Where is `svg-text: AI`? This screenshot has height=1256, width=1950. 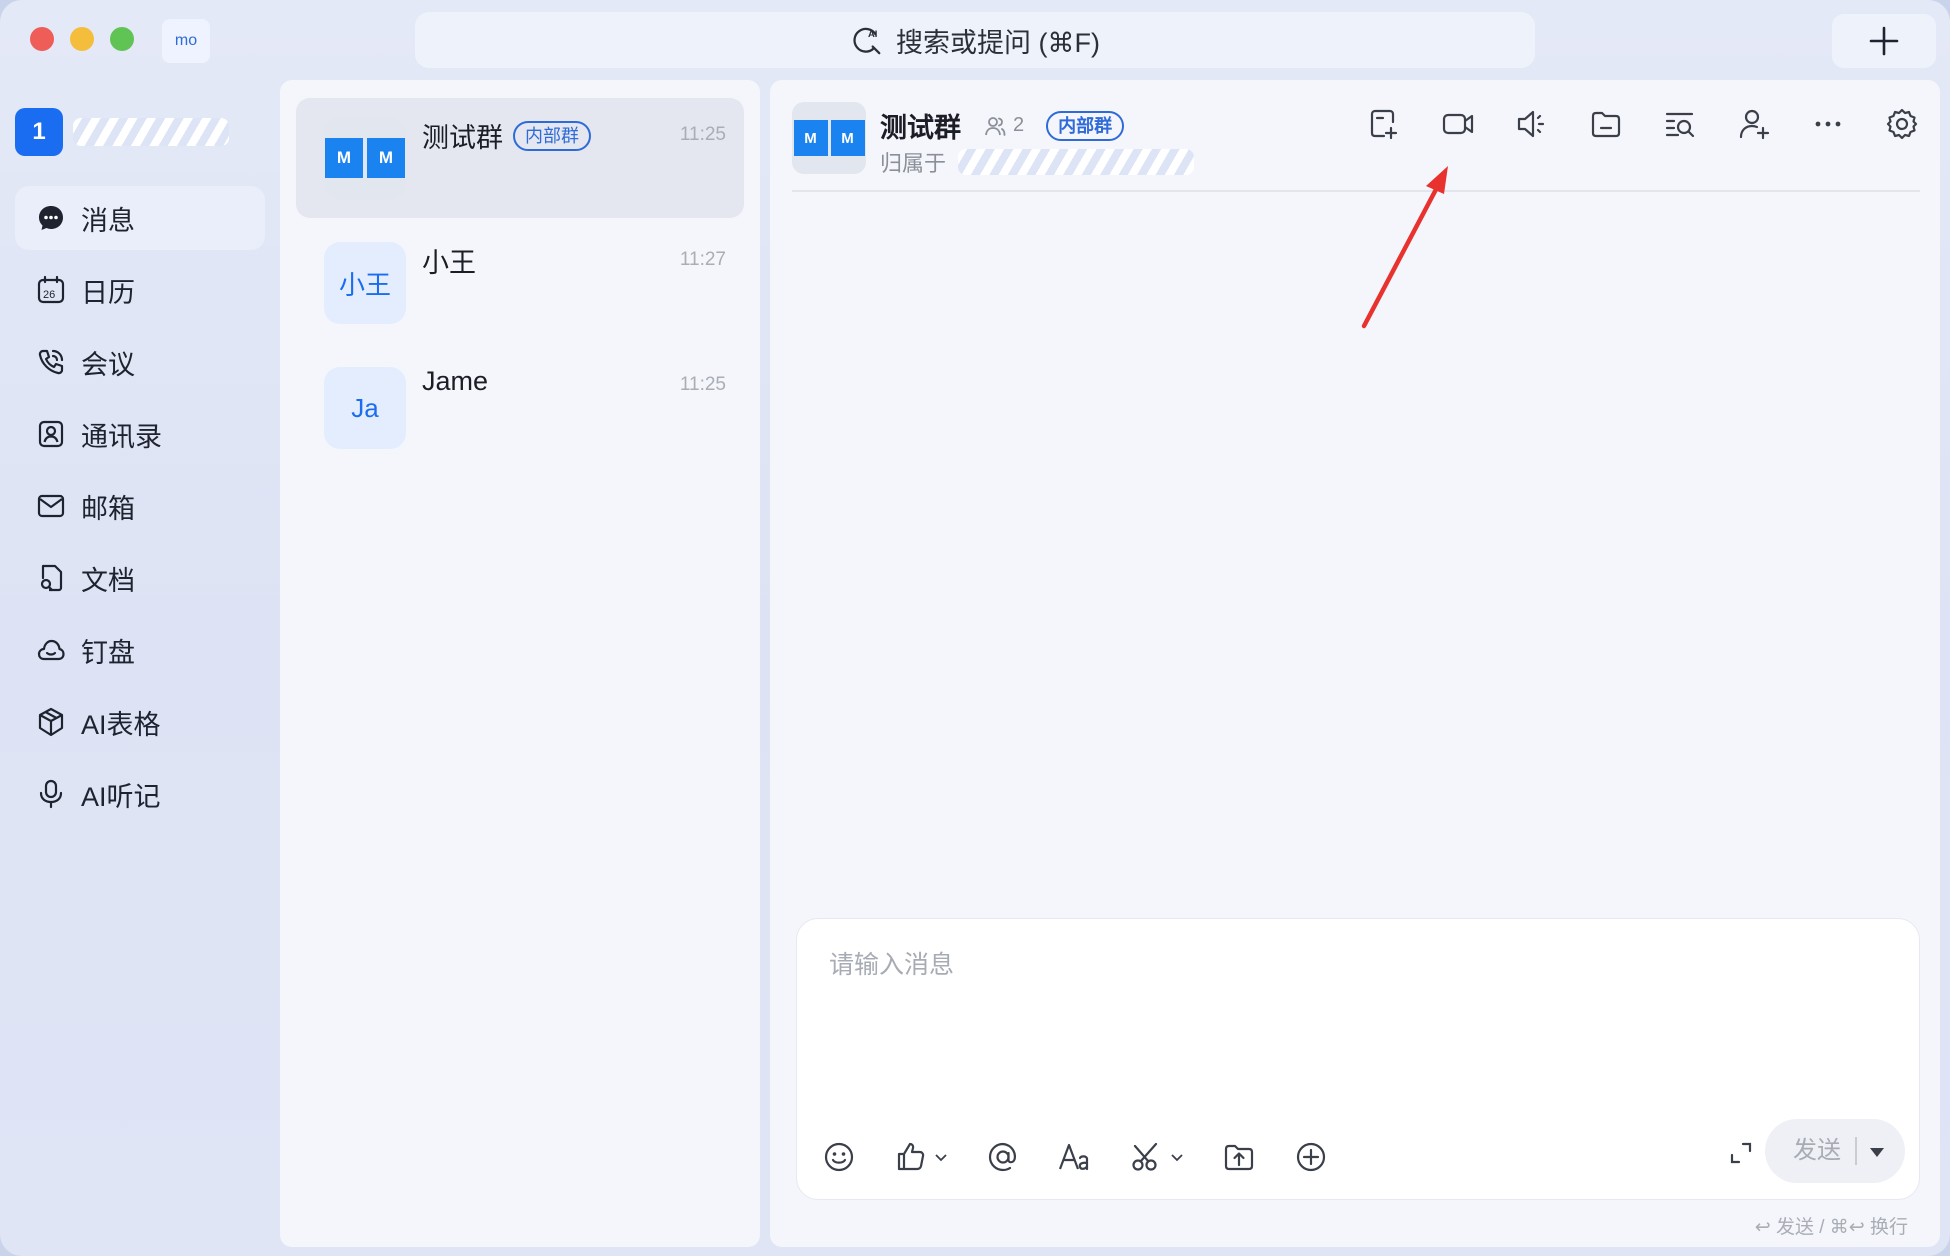
svg-text: AI is located at coordinates (872, 34).